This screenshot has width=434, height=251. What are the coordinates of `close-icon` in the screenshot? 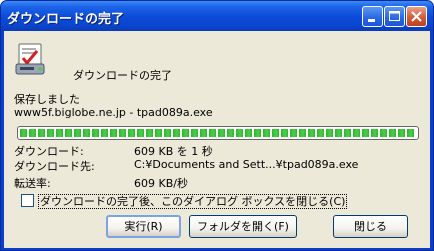 It's located at (416, 16).